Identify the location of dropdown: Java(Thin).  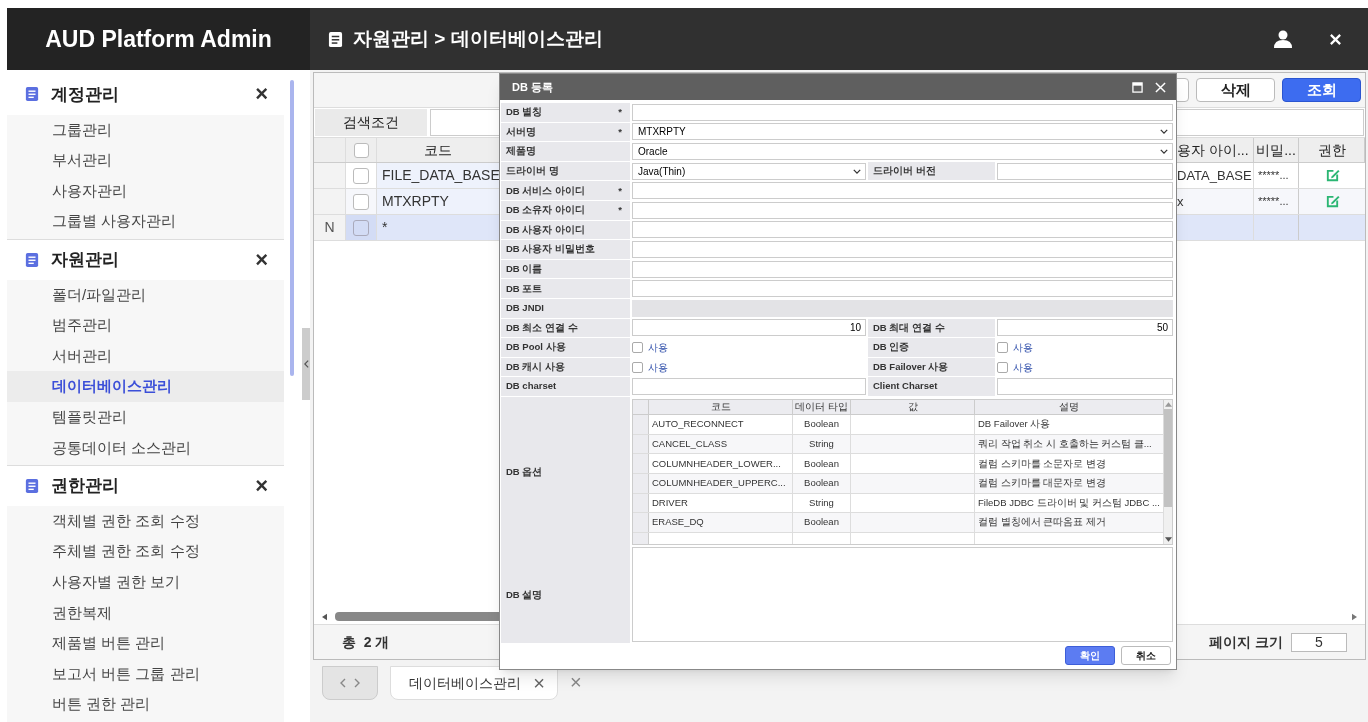
(749, 171).